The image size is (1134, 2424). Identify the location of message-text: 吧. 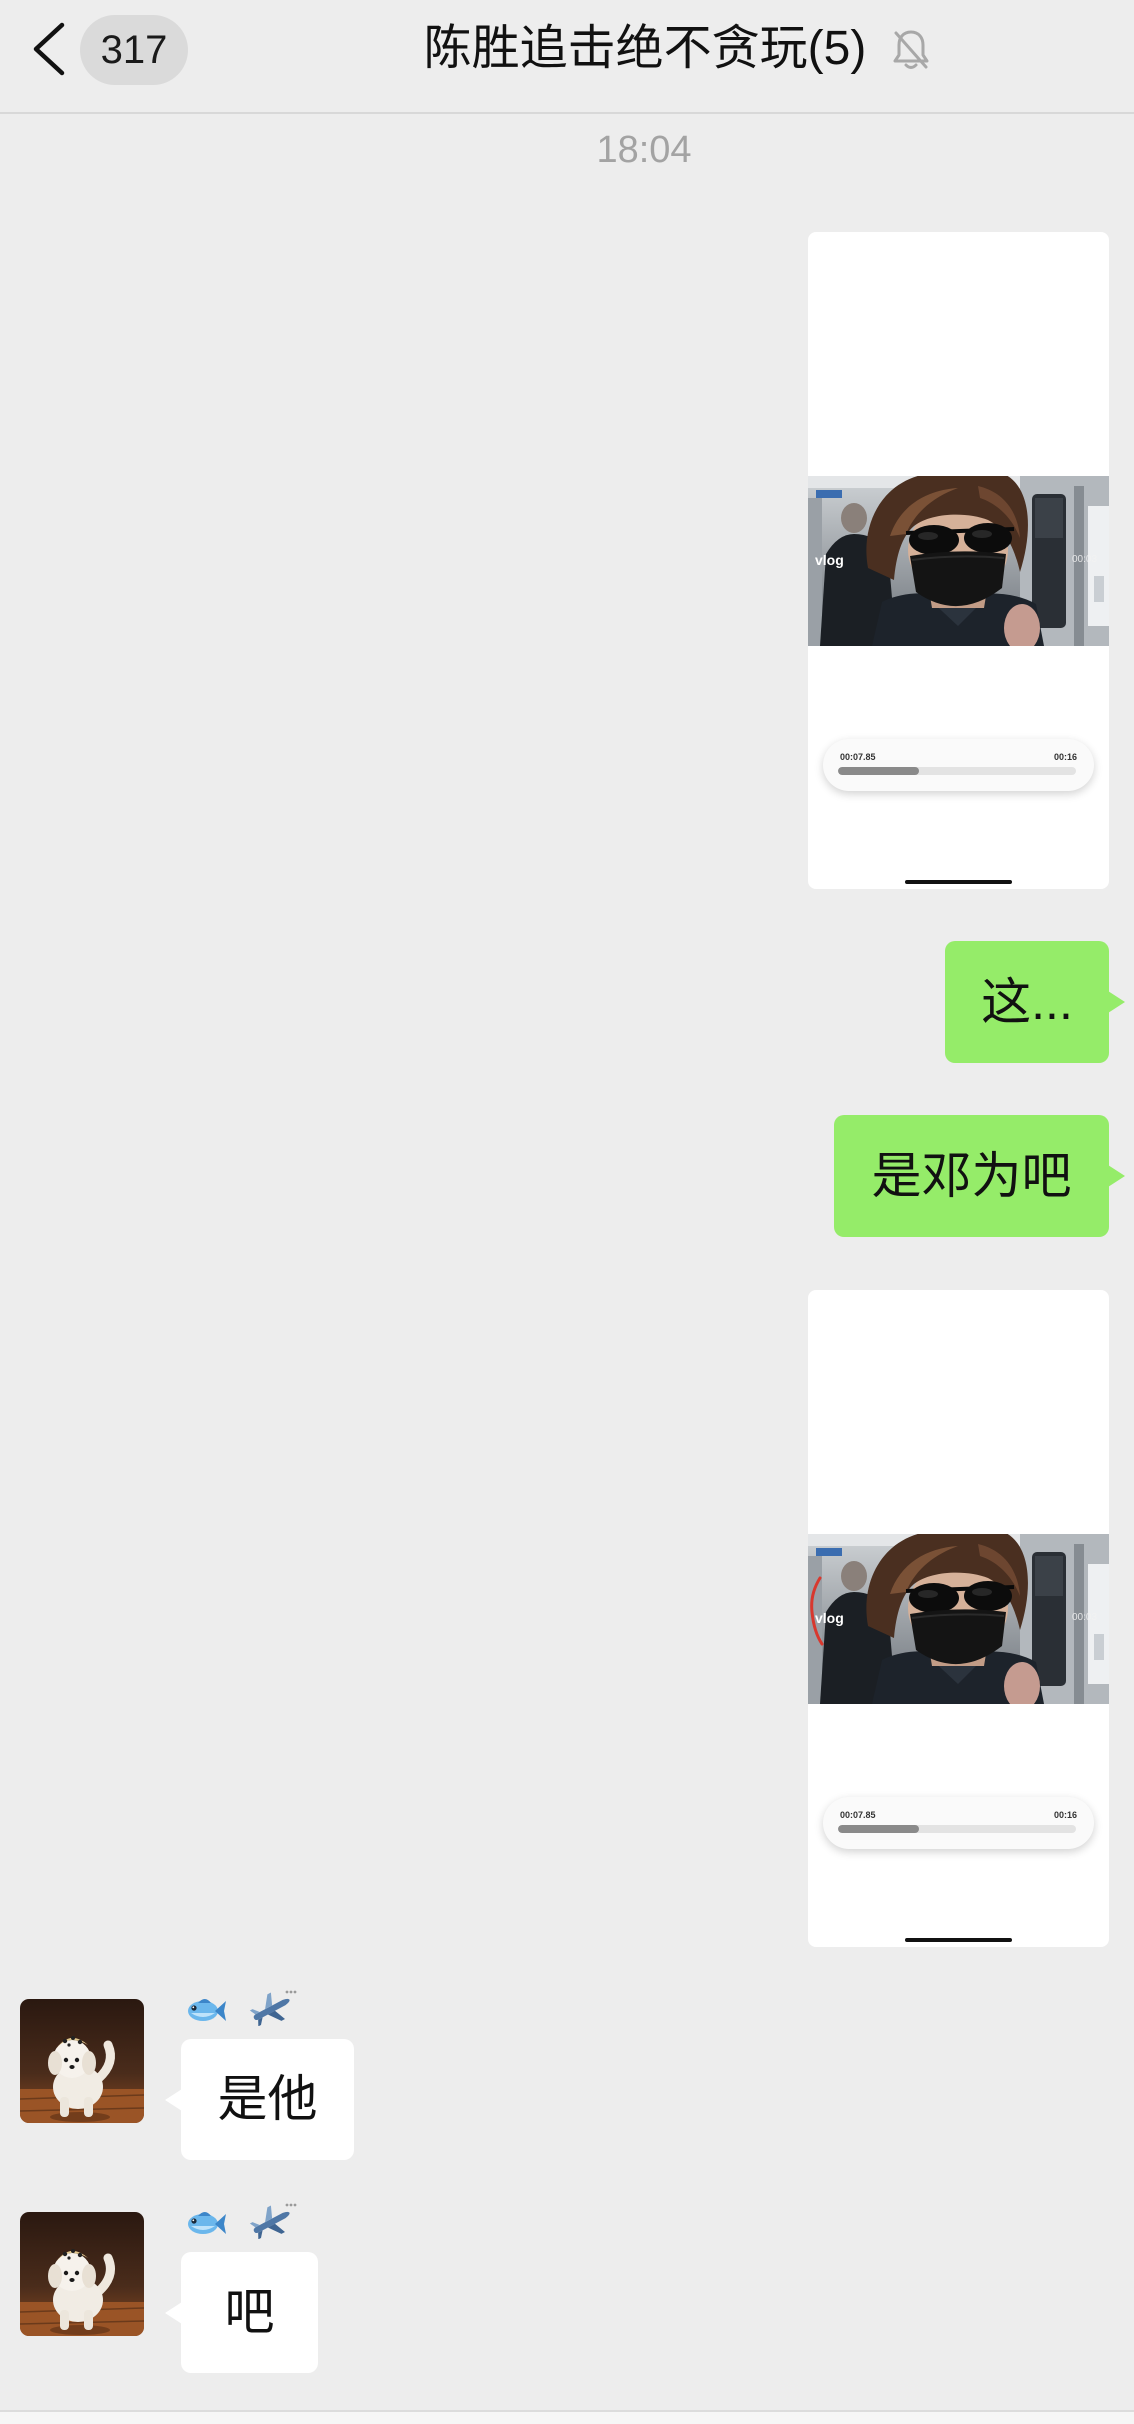
(249, 2312).